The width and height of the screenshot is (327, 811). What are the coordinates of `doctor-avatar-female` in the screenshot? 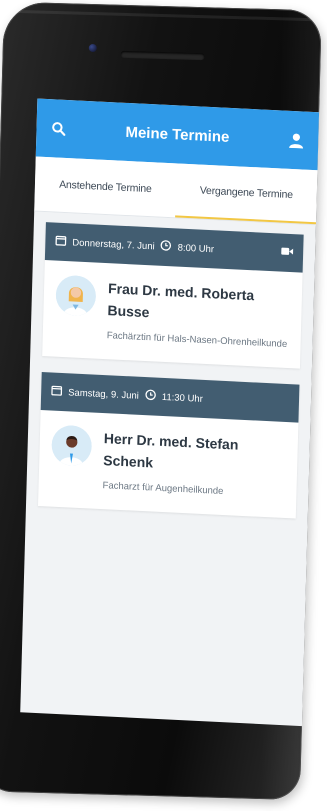 It's located at (75, 296).